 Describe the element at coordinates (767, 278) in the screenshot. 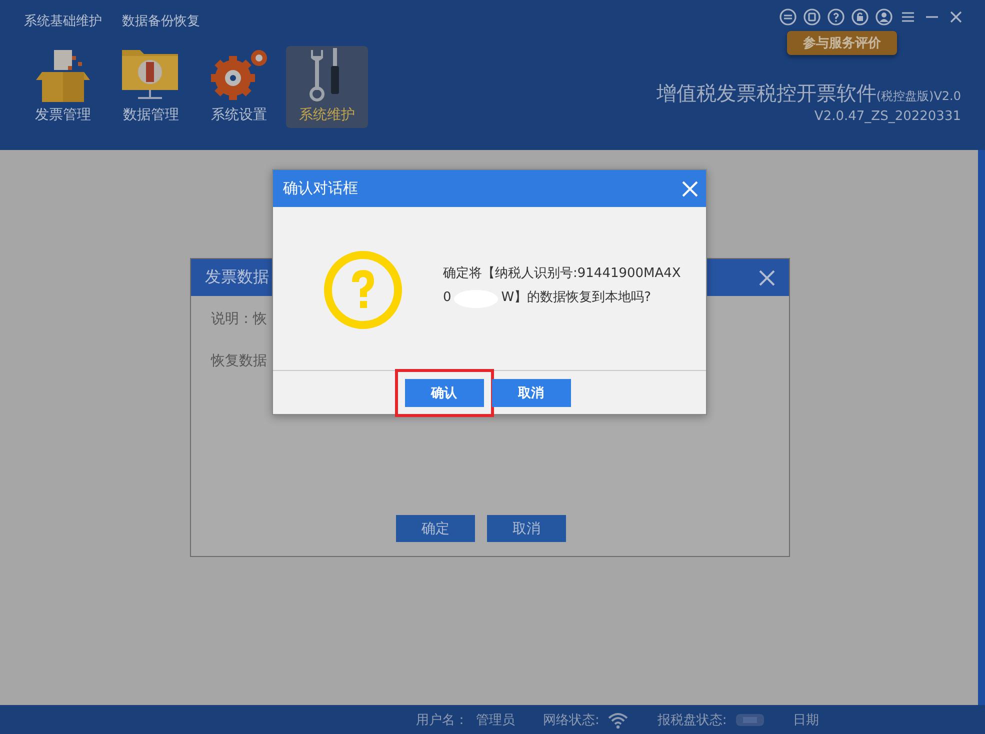

I see `close-icon` at that location.